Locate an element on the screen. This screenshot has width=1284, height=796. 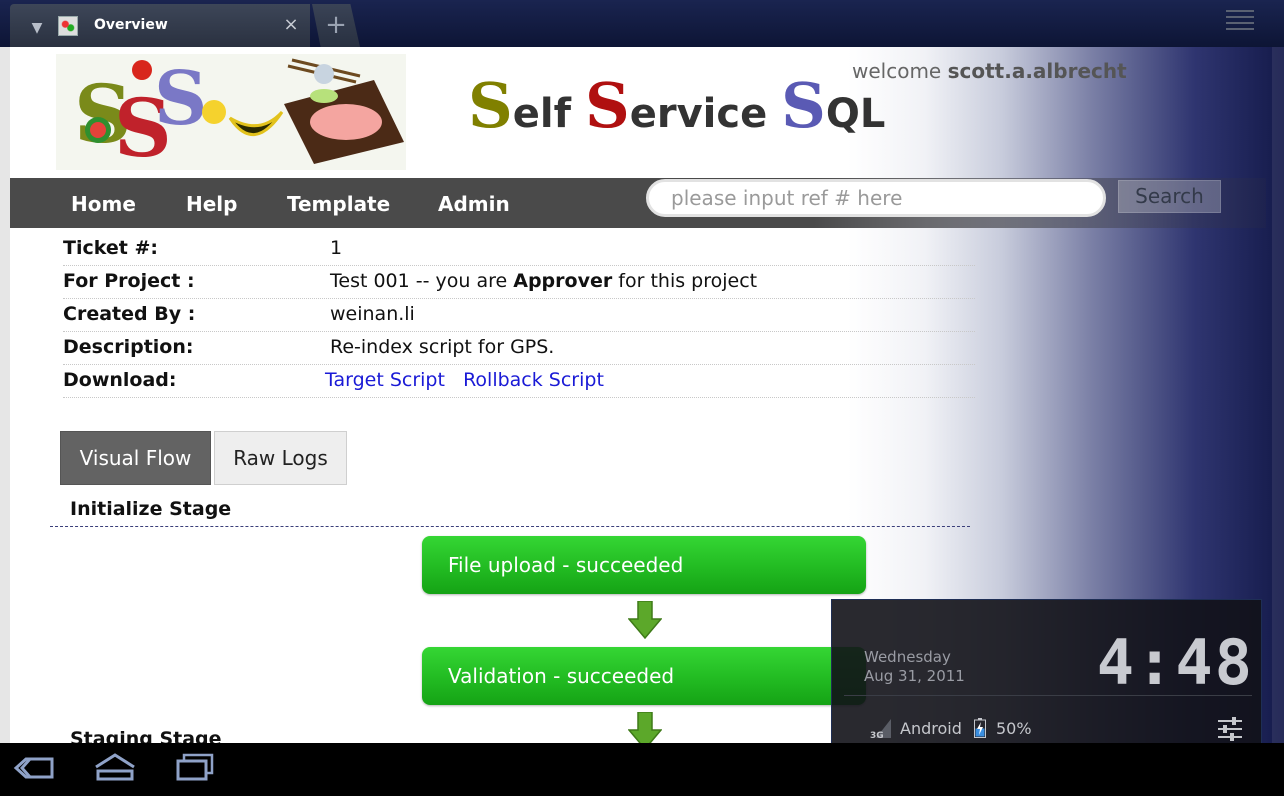
ticket-number-label: Ticket #: is located at coordinates (110, 248).